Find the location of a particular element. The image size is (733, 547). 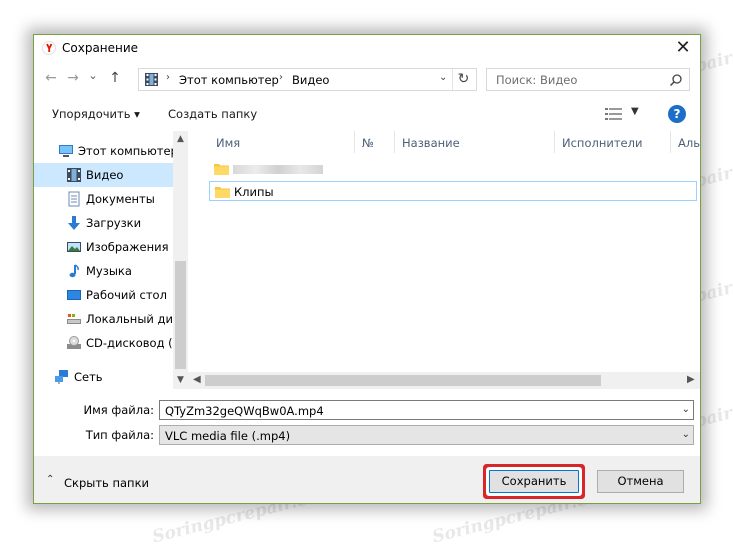

filename-value: QTyZm32geQWqBw0A.mp4 is located at coordinates (244, 411).